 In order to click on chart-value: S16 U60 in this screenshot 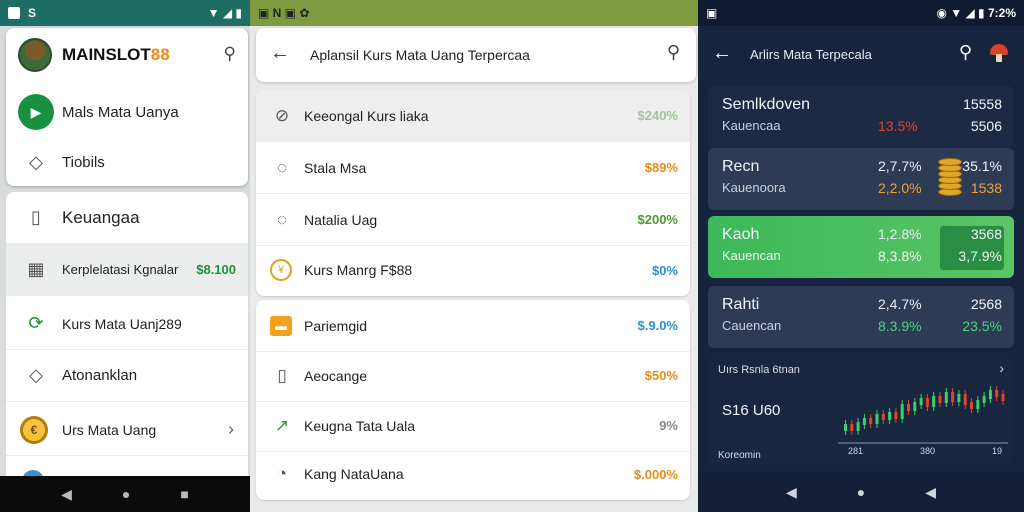, I will do `click(751, 410)`.